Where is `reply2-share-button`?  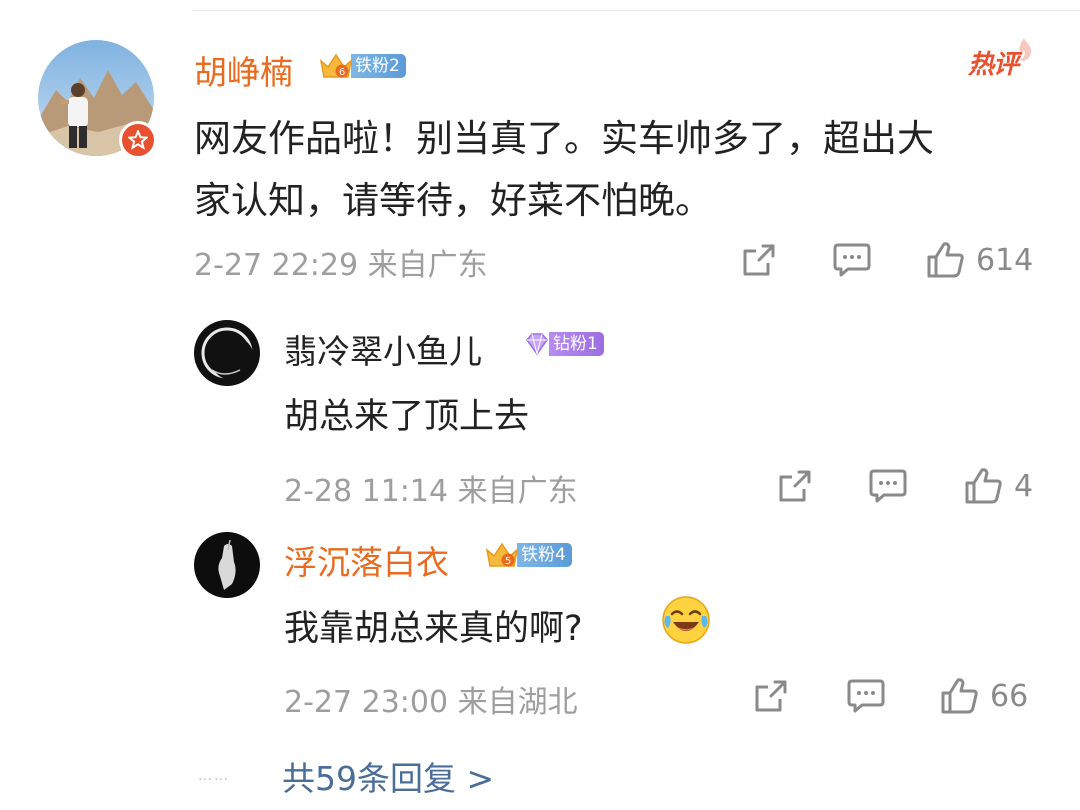 reply2-share-button is located at coordinates (771, 696).